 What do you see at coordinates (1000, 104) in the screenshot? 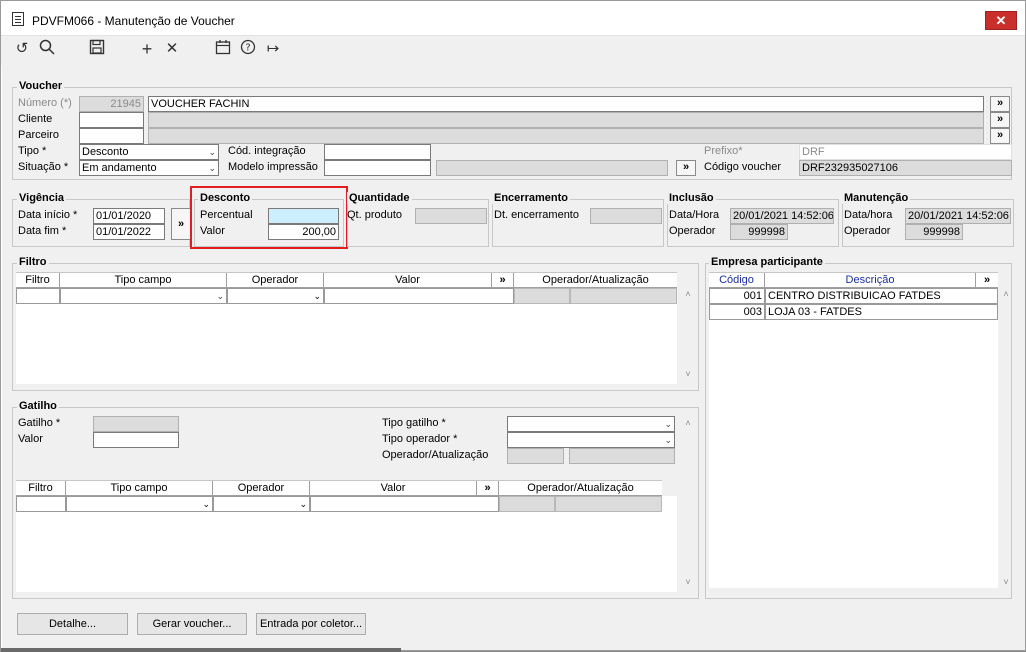
I see `voucher-lookup-button: »` at bounding box center [1000, 104].